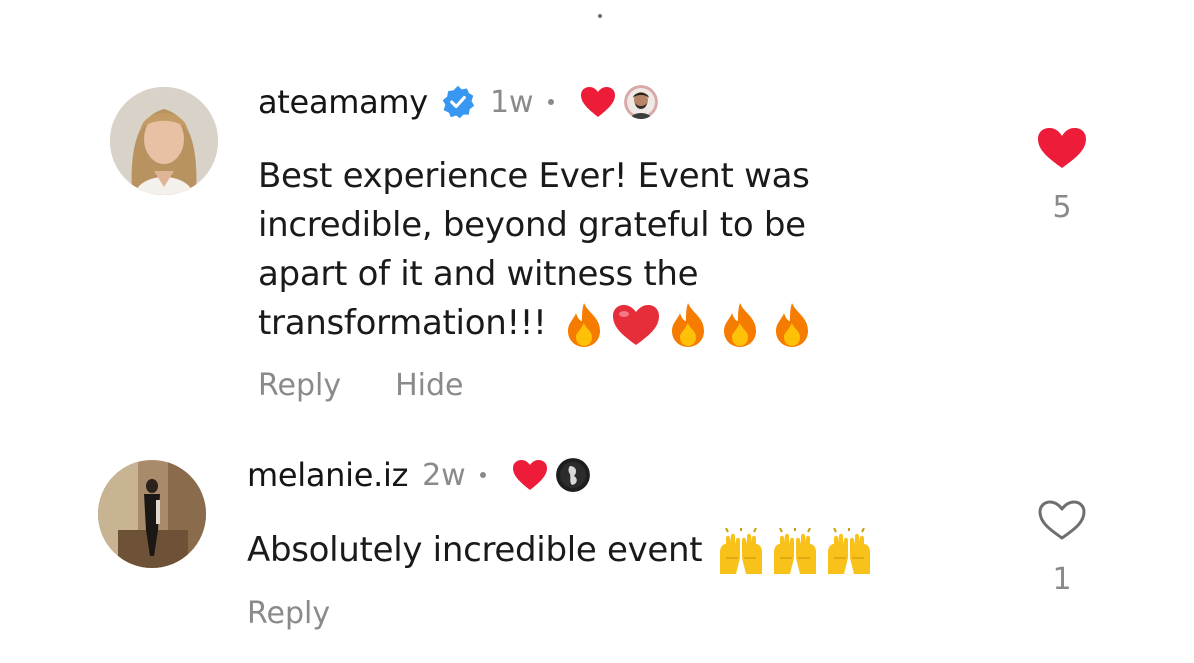 The image size is (1194, 663). Describe the element at coordinates (1062, 520) in the screenshot. I see `like-heart-outline-icon` at that location.